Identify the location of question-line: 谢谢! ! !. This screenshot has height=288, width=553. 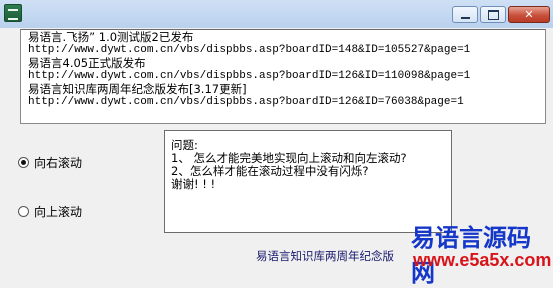
(193, 184).